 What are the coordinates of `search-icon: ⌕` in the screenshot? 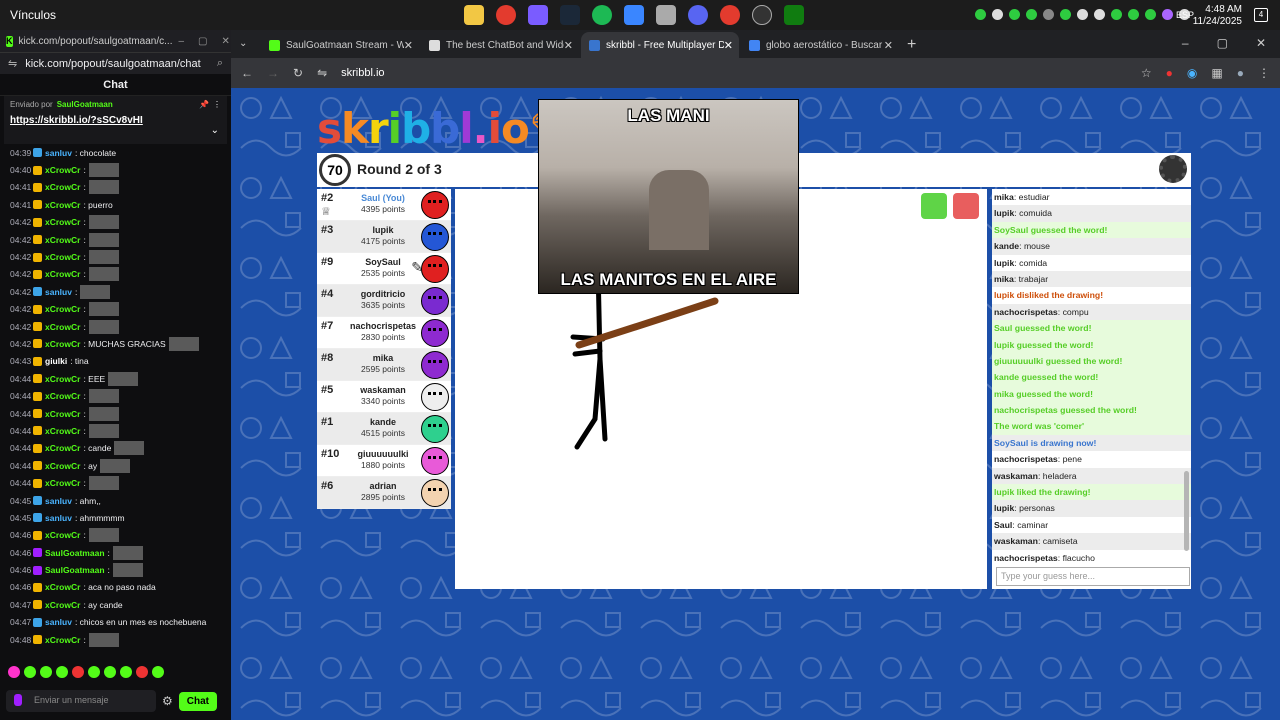 It's located at (220, 63).